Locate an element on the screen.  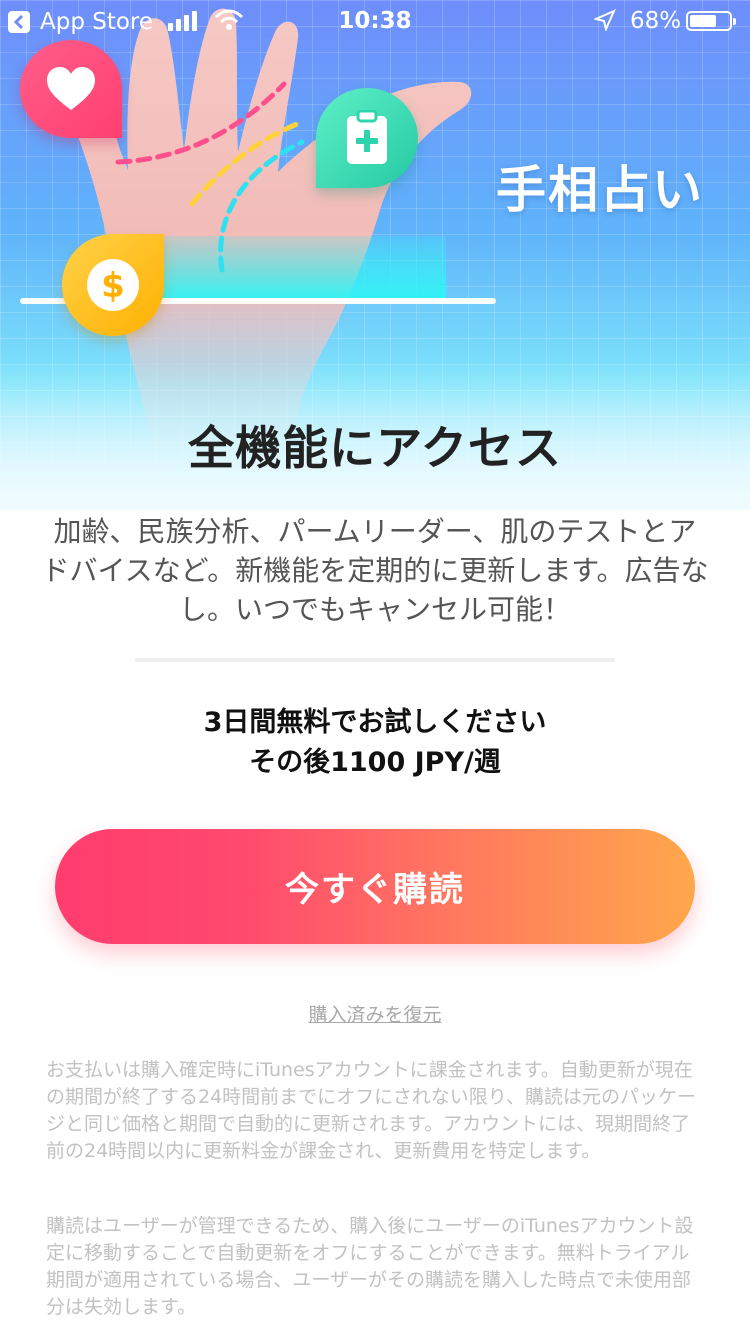
battery-icon is located at coordinates (711, 21).